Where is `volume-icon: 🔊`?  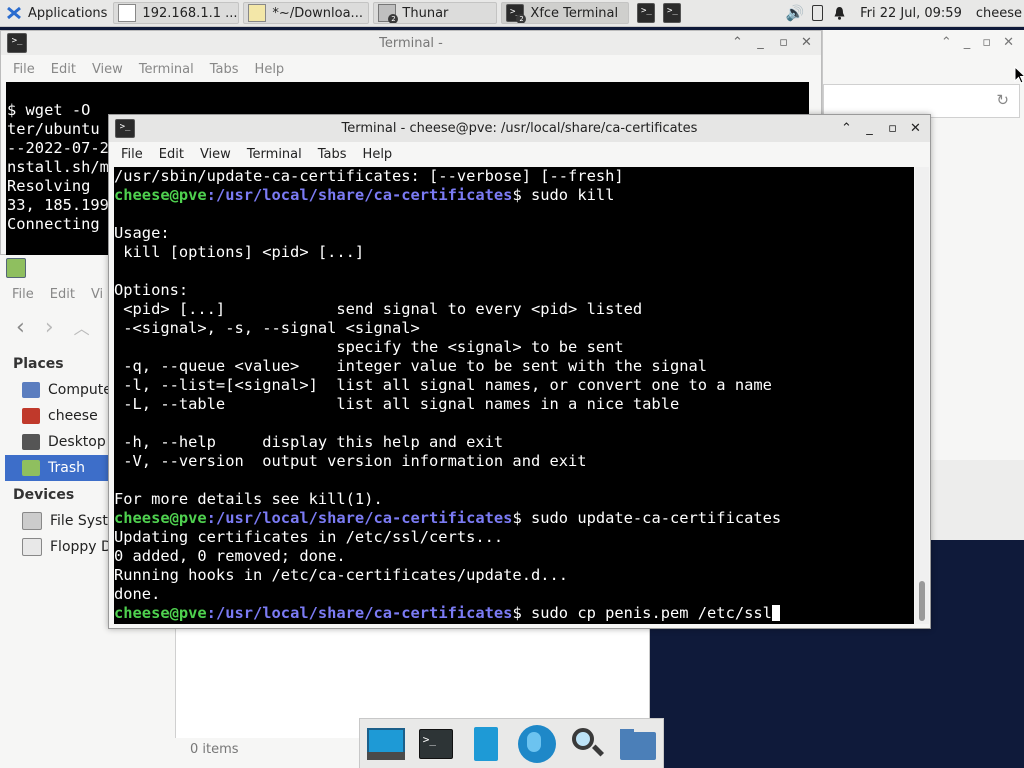 volume-icon: 🔊 is located at coordinates (794, 13).